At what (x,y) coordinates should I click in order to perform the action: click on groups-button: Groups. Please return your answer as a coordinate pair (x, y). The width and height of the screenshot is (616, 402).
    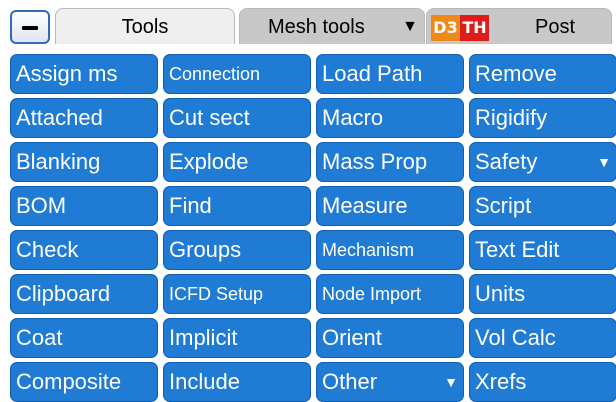
    Looking at the image, I should click on (237, 250).